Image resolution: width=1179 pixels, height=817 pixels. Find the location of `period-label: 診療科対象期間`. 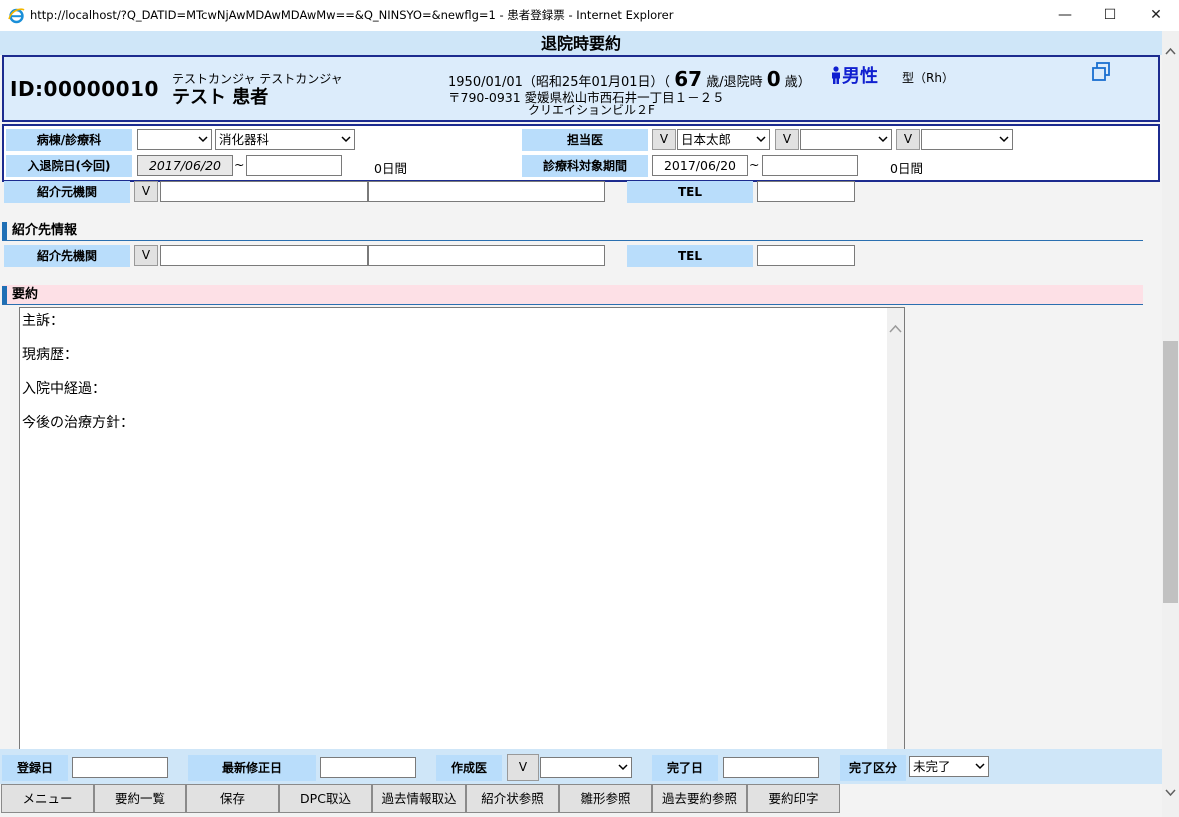

period-label: 診療科対象期間 is located at coordinates (585, 166).